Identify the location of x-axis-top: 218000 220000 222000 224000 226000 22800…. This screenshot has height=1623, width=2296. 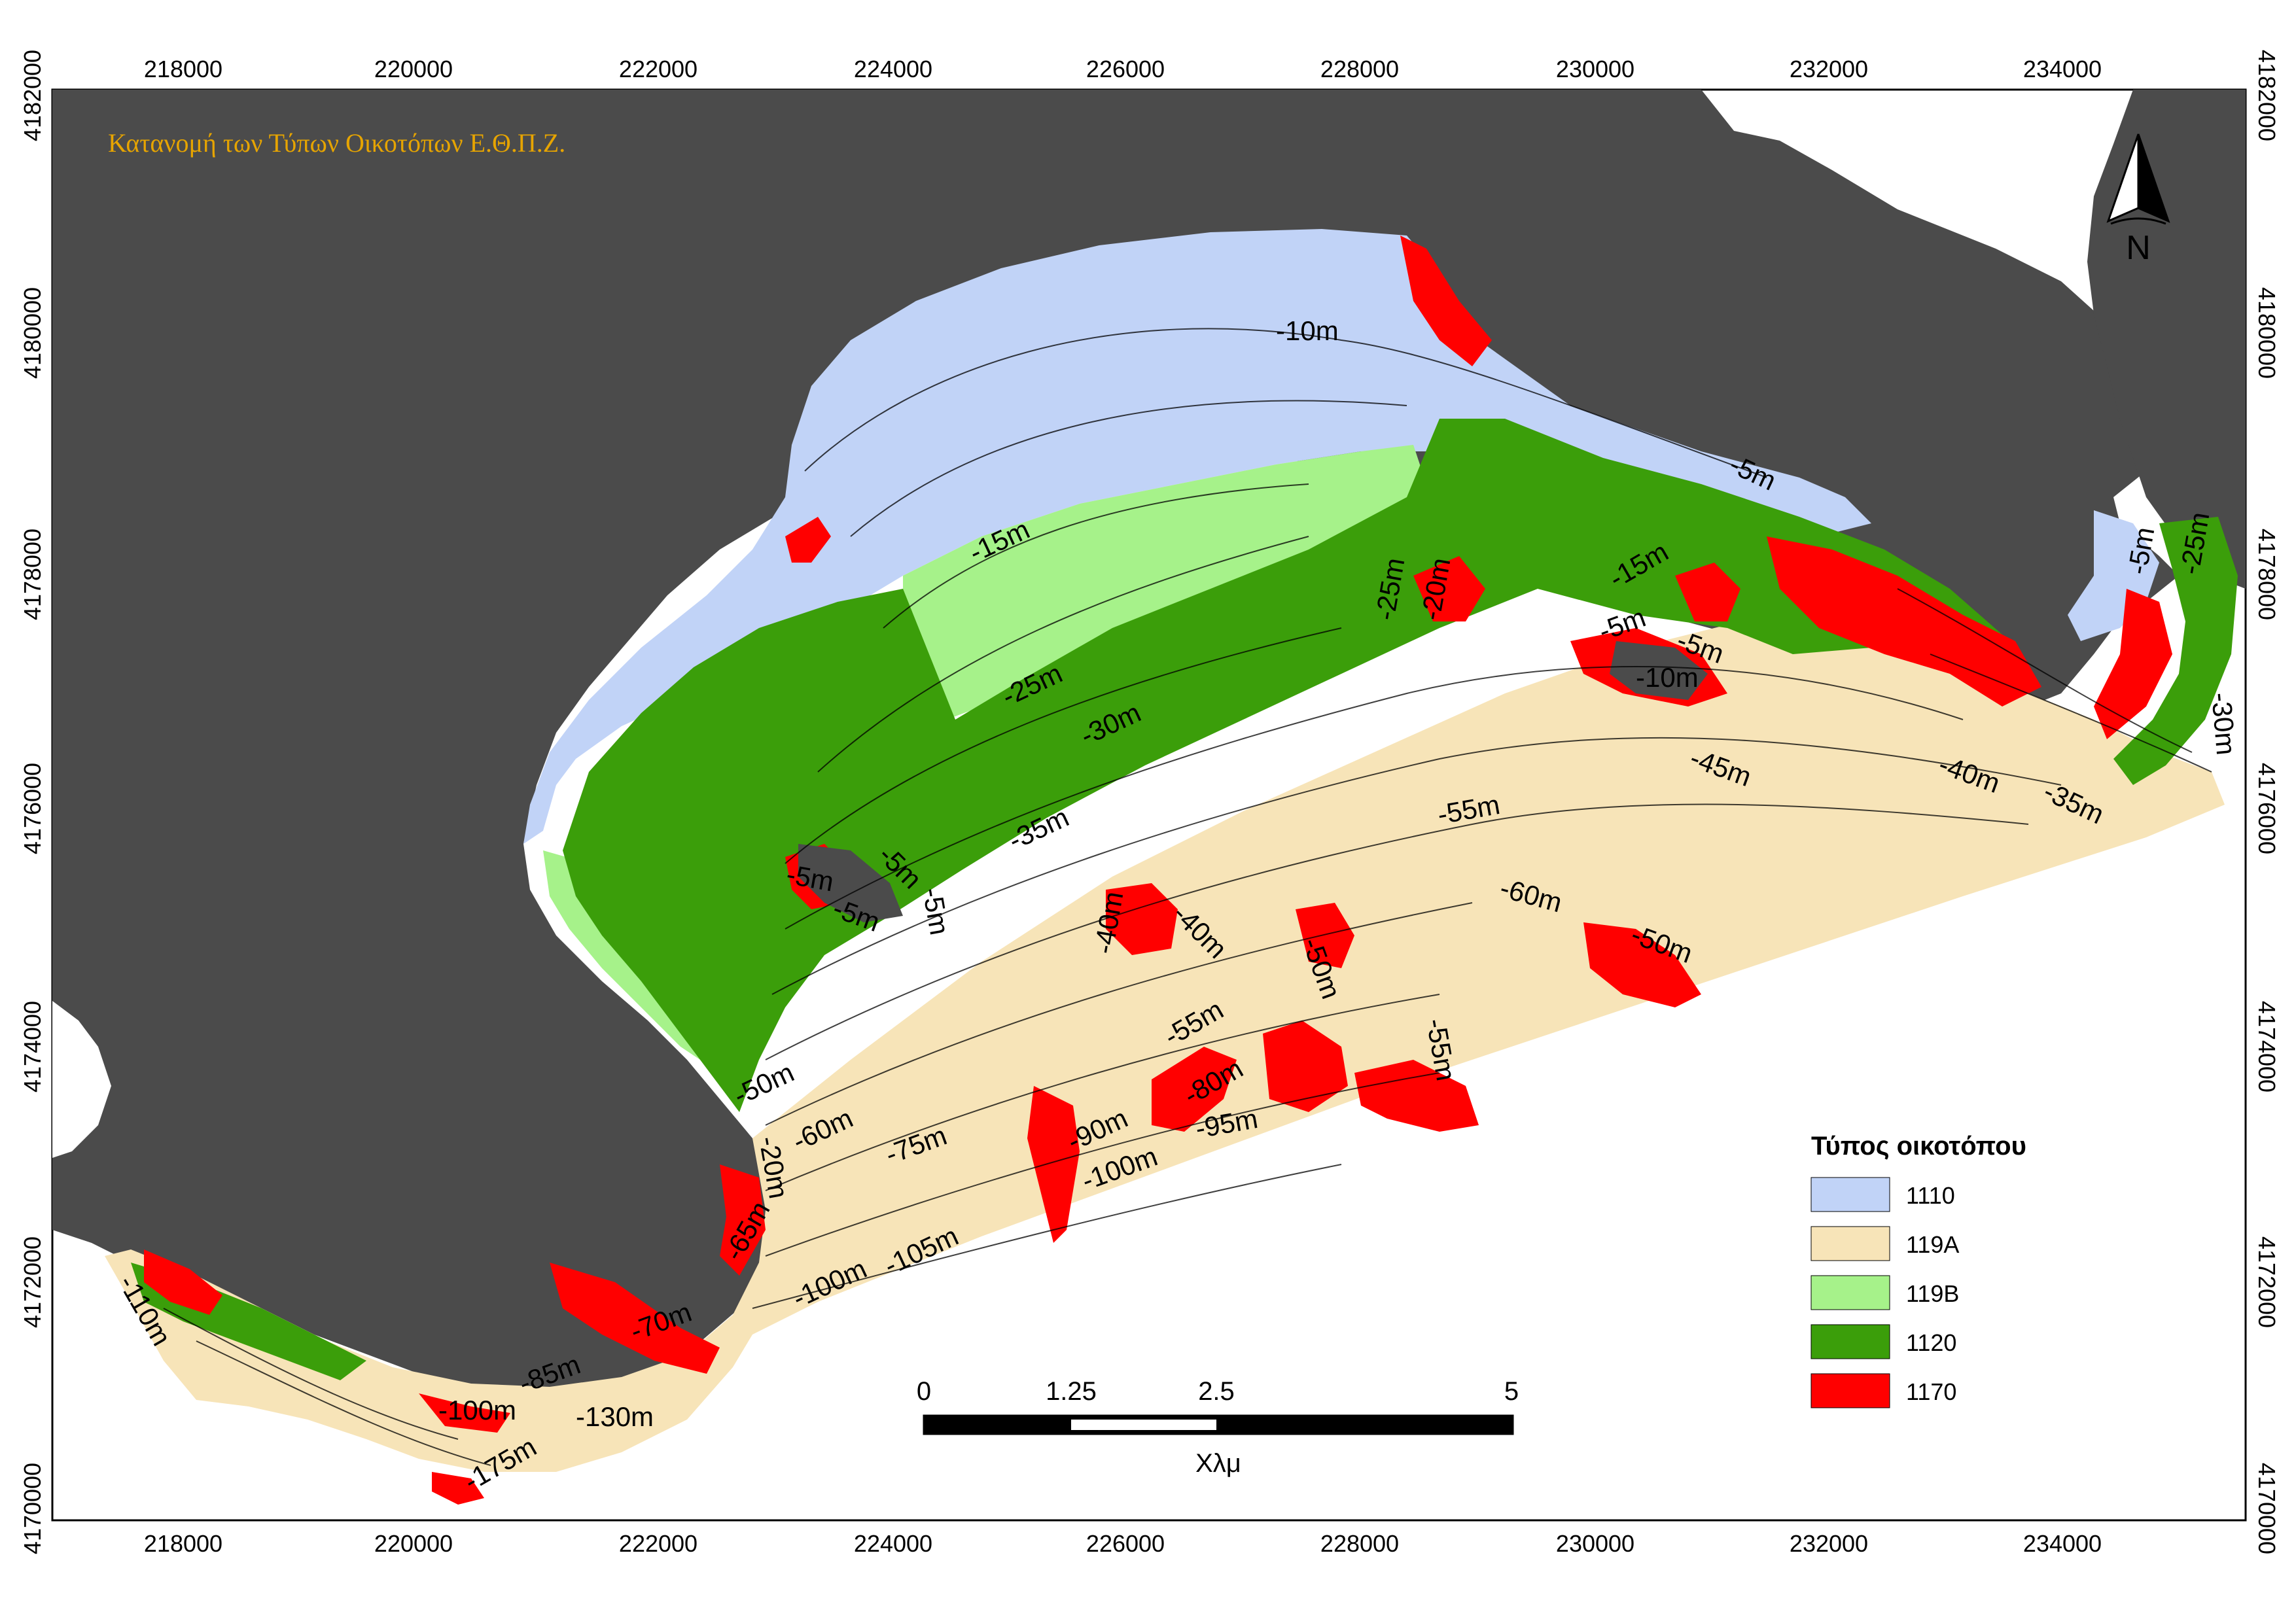
(1123, 69).